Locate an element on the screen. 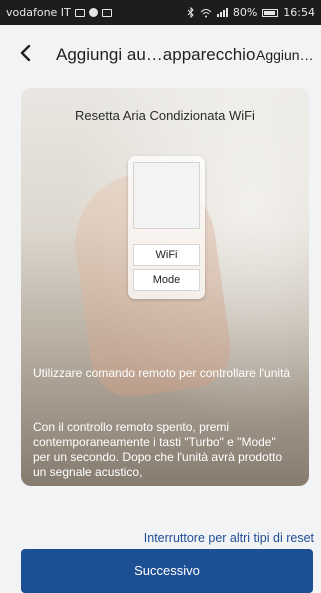  remote-wifi-key: WiFi is located at coordinates (166, 255).